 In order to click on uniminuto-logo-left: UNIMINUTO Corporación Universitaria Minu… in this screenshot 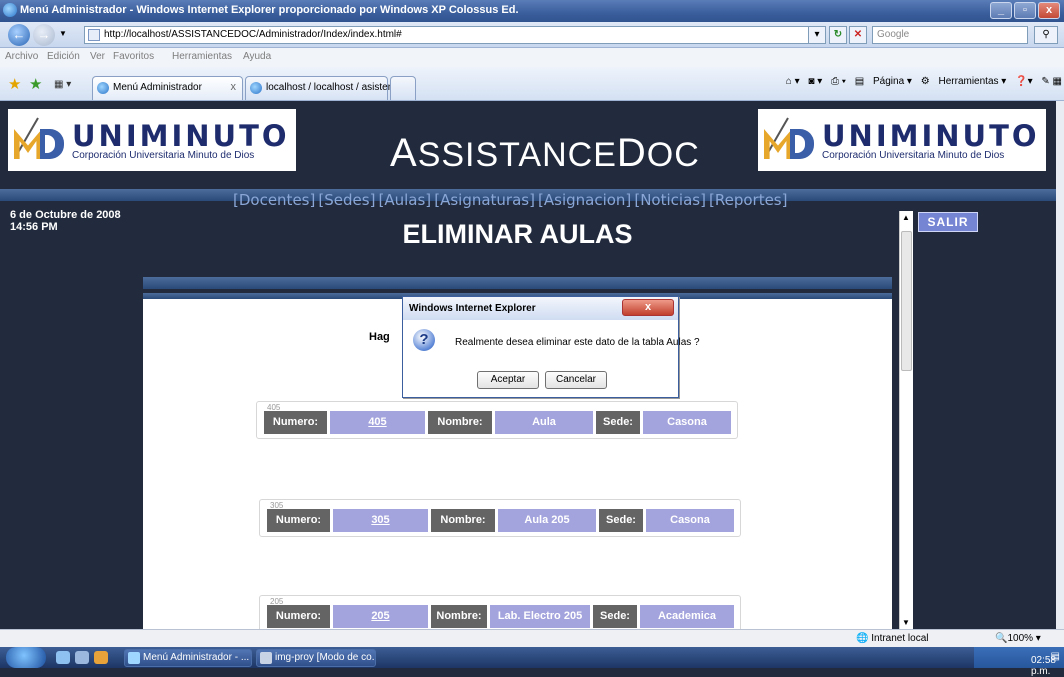, I will do `click(152, 140)`.